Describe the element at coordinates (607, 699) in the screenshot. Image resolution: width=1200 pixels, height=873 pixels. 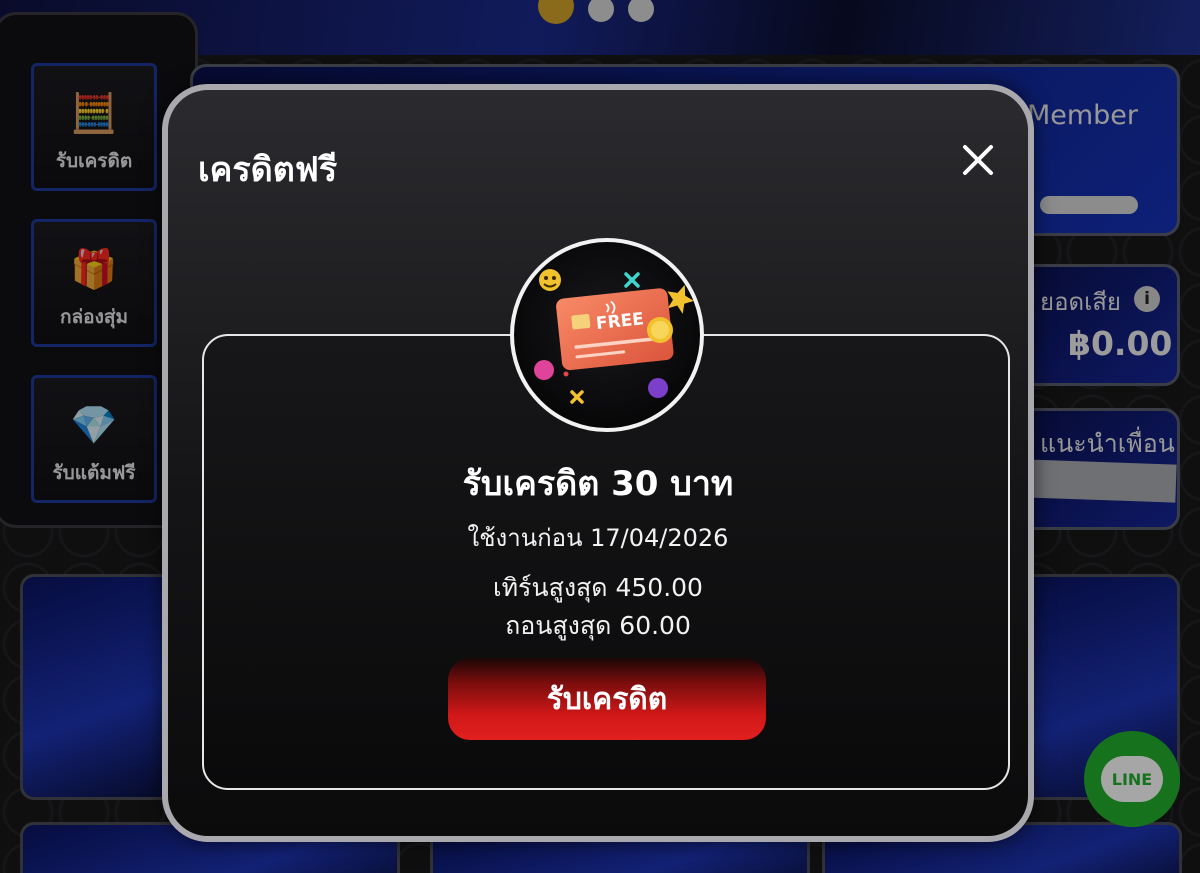
I see `claim-credit-button: รับเครดิต` at that location.